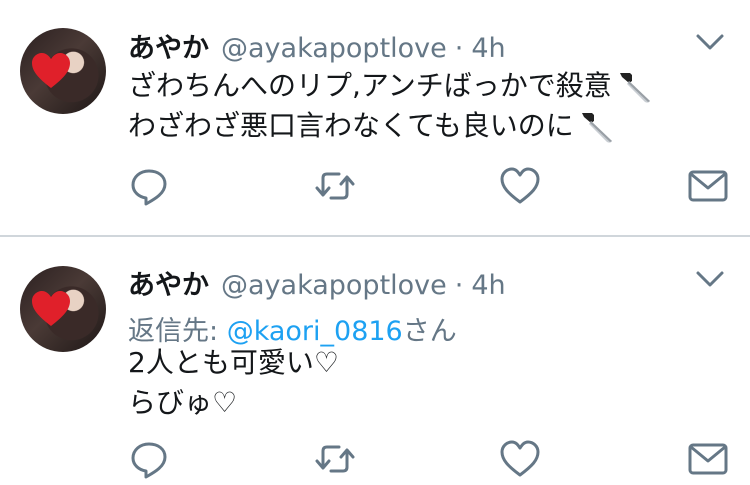 The image size is (750, 485). I want to click on tweet-text: ざわちんへのリプ,アンチばっかで殺意, so click(370, 85).